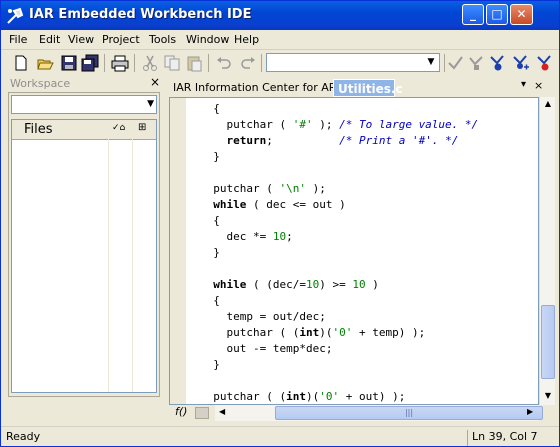 The image size is (560, 447). What do you see at coordinates (81, 39) in the screenshot?
I see `menu-view: View` at bounding box center [81, 39].